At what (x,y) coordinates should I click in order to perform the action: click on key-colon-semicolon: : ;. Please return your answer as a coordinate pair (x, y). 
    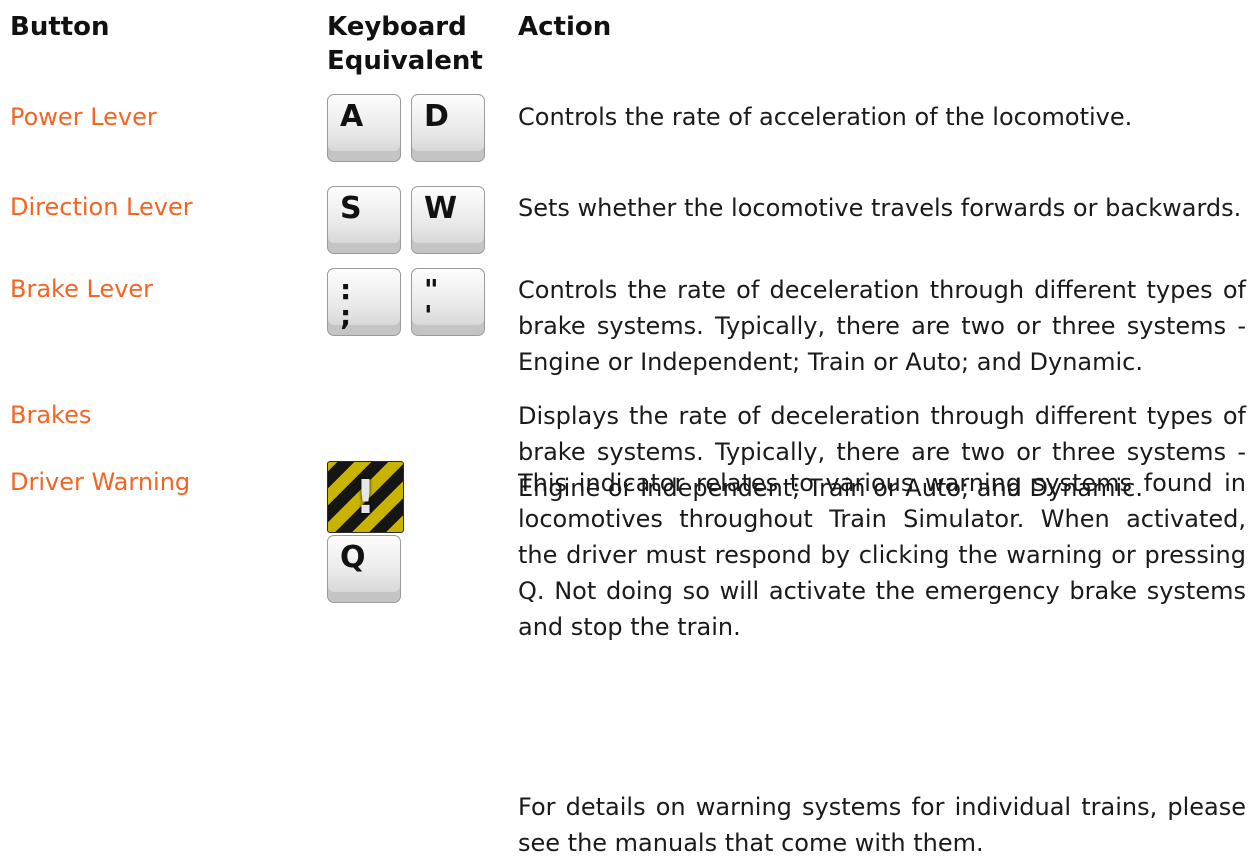
    Looking at the image, I should click on (364, 302).